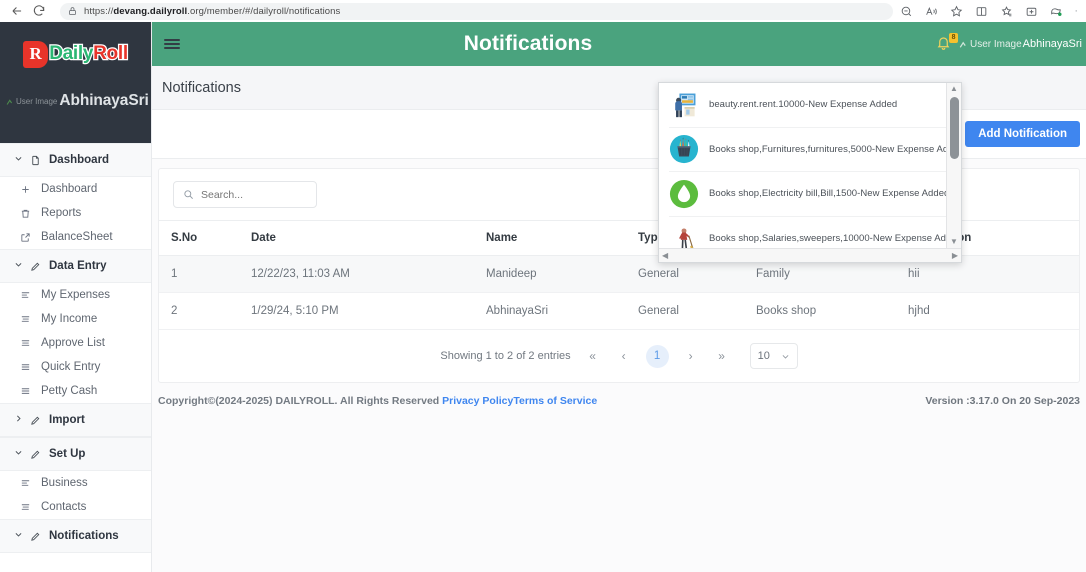 This screenshot has height=572, width=1086. Describe the element at coordinates (956, 11) in the screenshot. I see `favorite-icon` at that location.